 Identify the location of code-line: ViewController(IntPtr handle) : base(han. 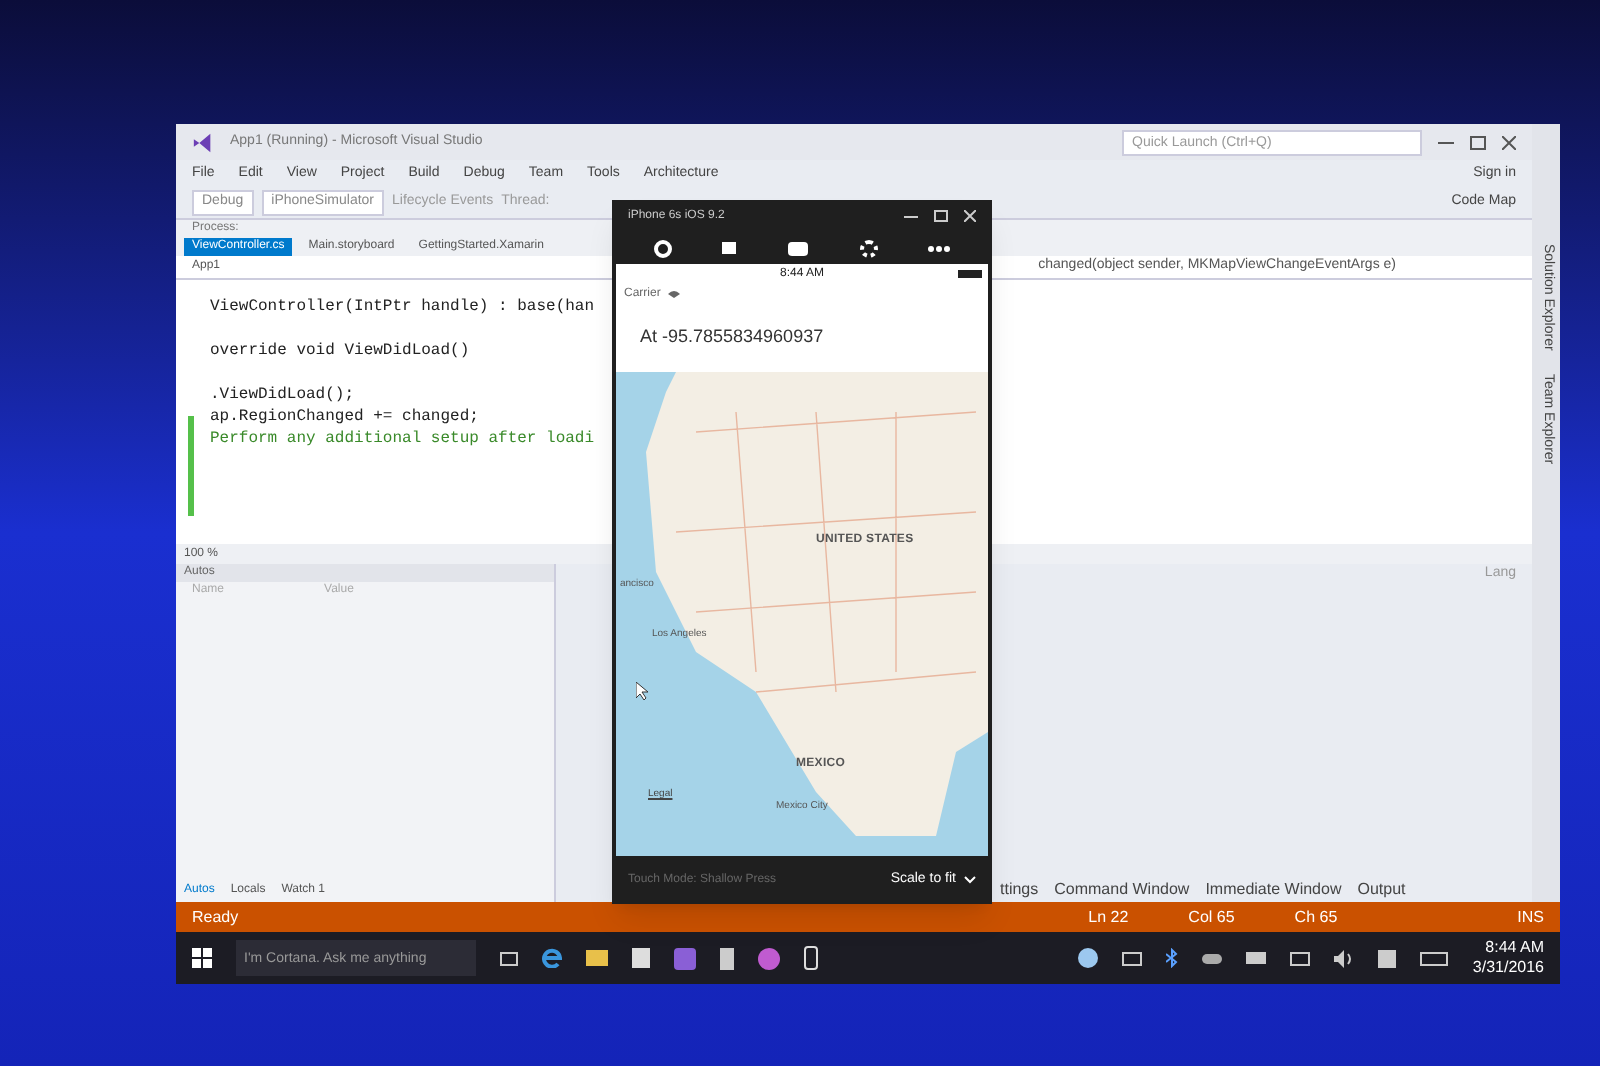
(402, 307).